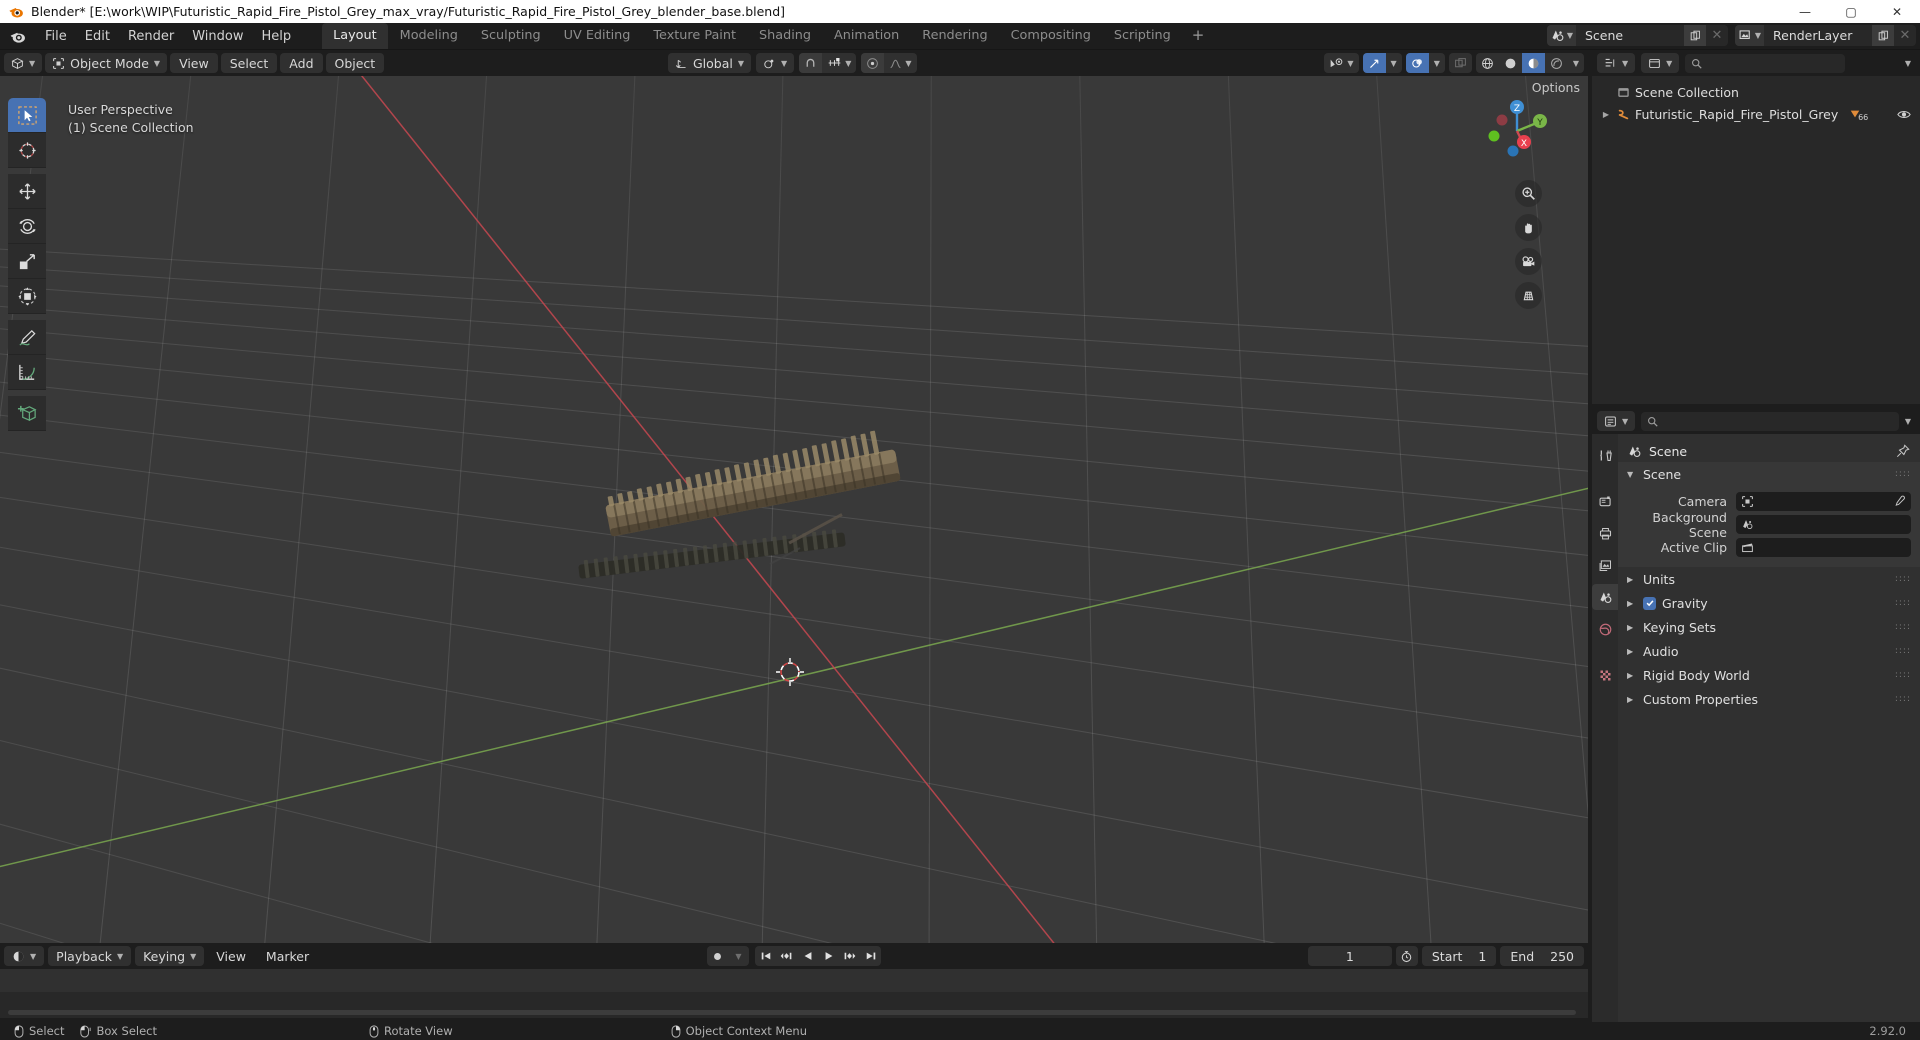 This screenshot has width=1920, height=1040. I want to click on add-workspace-button: +, so click(1198, 36).